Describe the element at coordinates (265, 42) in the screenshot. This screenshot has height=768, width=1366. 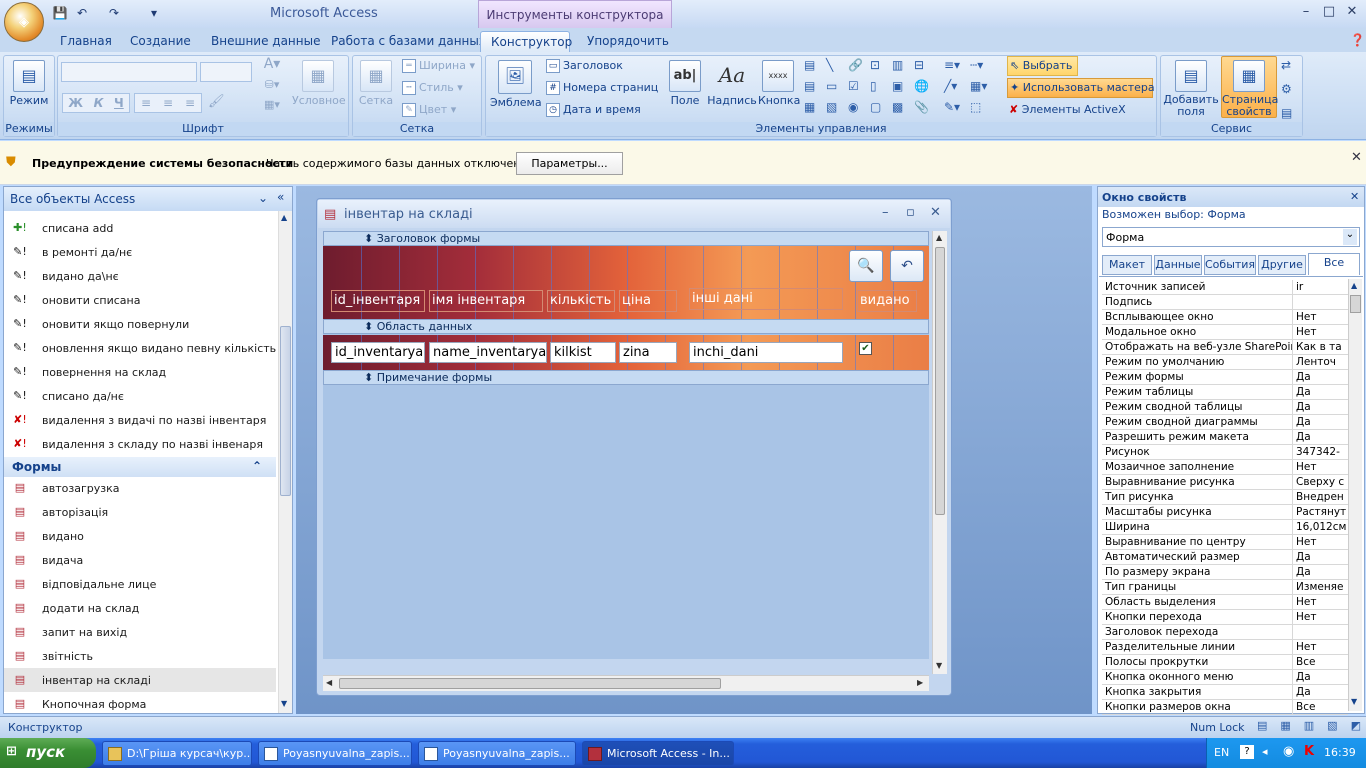
I see `tab-external-data: Внешние данные` at that location.